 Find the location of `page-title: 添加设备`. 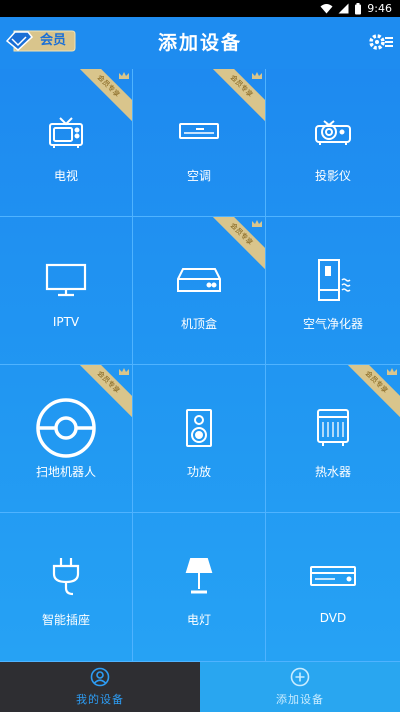

page-title: 添加设备 is located at coordinates (199, 43).